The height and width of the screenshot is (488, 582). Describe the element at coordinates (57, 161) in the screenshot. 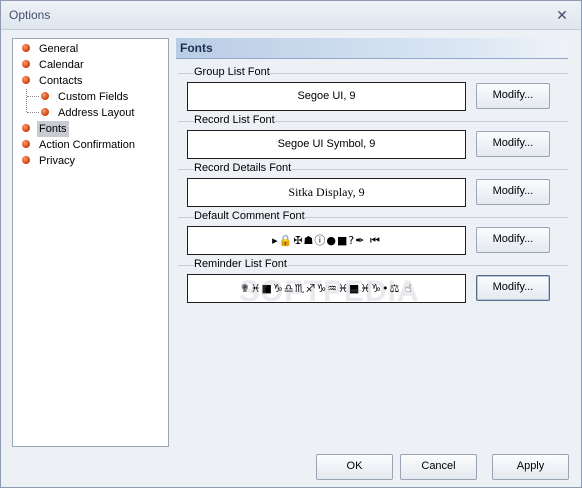

I see `tree-item-label: Privacy` at that location.